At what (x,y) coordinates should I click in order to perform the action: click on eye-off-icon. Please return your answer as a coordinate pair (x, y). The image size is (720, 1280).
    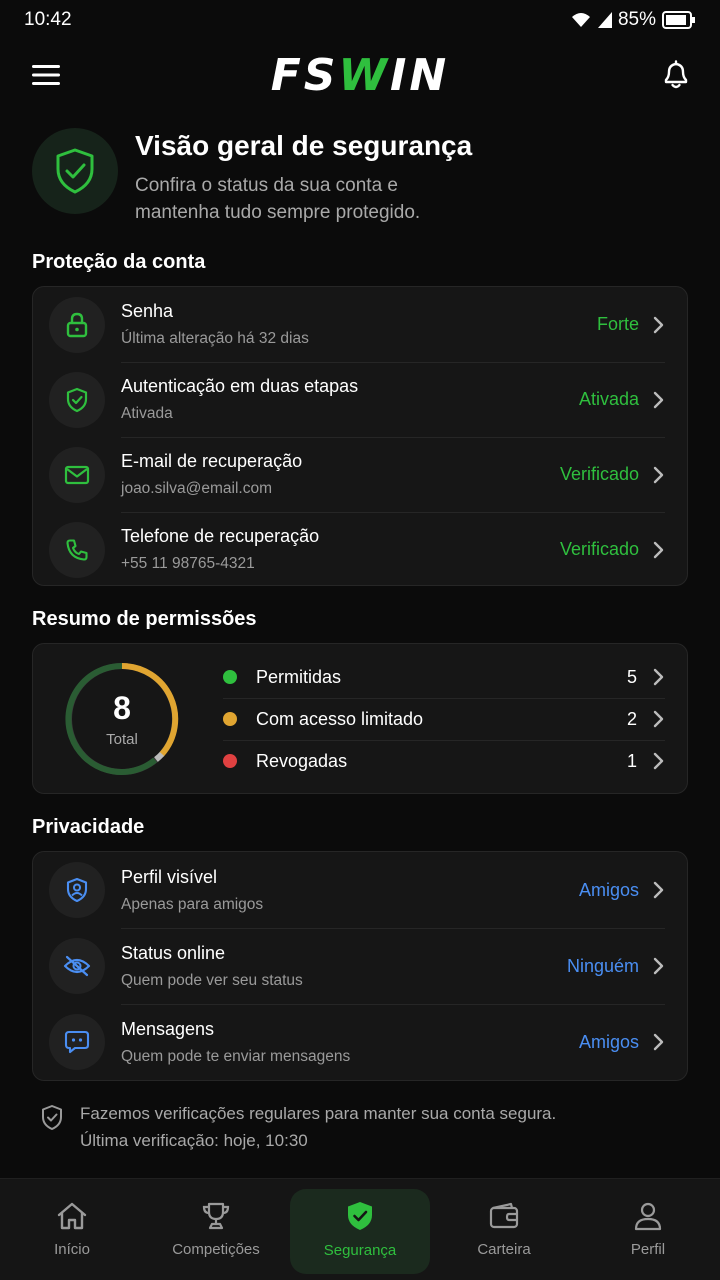
    Looking at the image, I should click on (77, 966).